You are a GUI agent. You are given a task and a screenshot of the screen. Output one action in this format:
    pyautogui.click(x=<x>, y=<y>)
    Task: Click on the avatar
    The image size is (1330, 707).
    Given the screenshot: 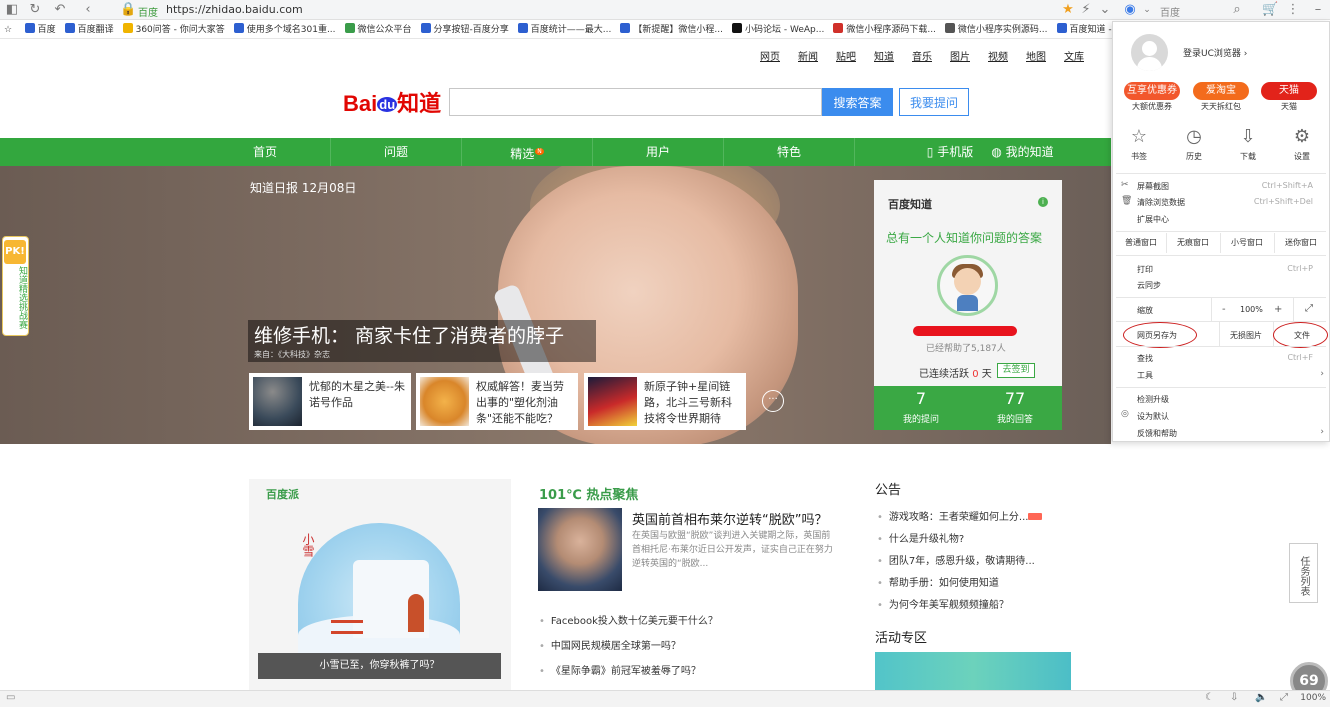 What is the action you would take?
    pyautogui.click(x=967, y=285)
    